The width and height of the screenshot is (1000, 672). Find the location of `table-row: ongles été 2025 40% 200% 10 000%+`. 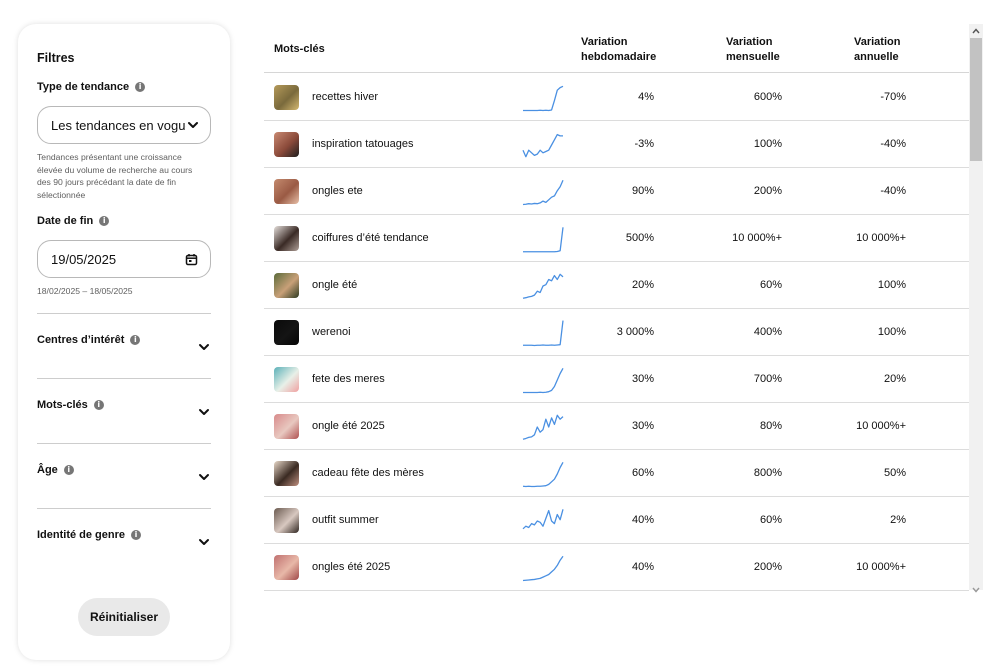

table-row: ongles été 2025 40% 200% 10 000%+ is located at coordinates (616, 567).